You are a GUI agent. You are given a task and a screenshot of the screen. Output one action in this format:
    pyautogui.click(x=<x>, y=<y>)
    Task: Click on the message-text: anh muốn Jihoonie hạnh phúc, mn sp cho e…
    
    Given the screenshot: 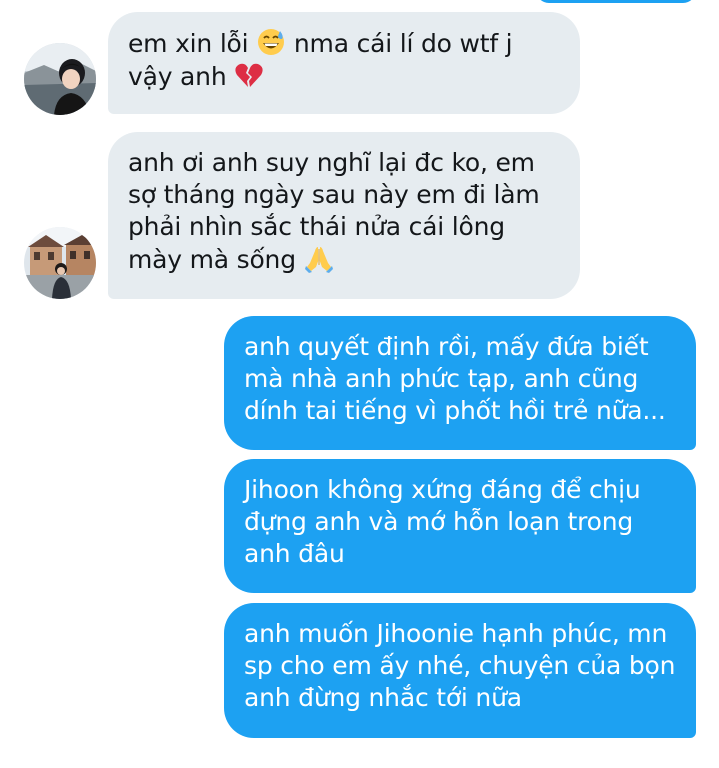 What is the action you would take?
    pyautogui.click(x=460, y=665)
    